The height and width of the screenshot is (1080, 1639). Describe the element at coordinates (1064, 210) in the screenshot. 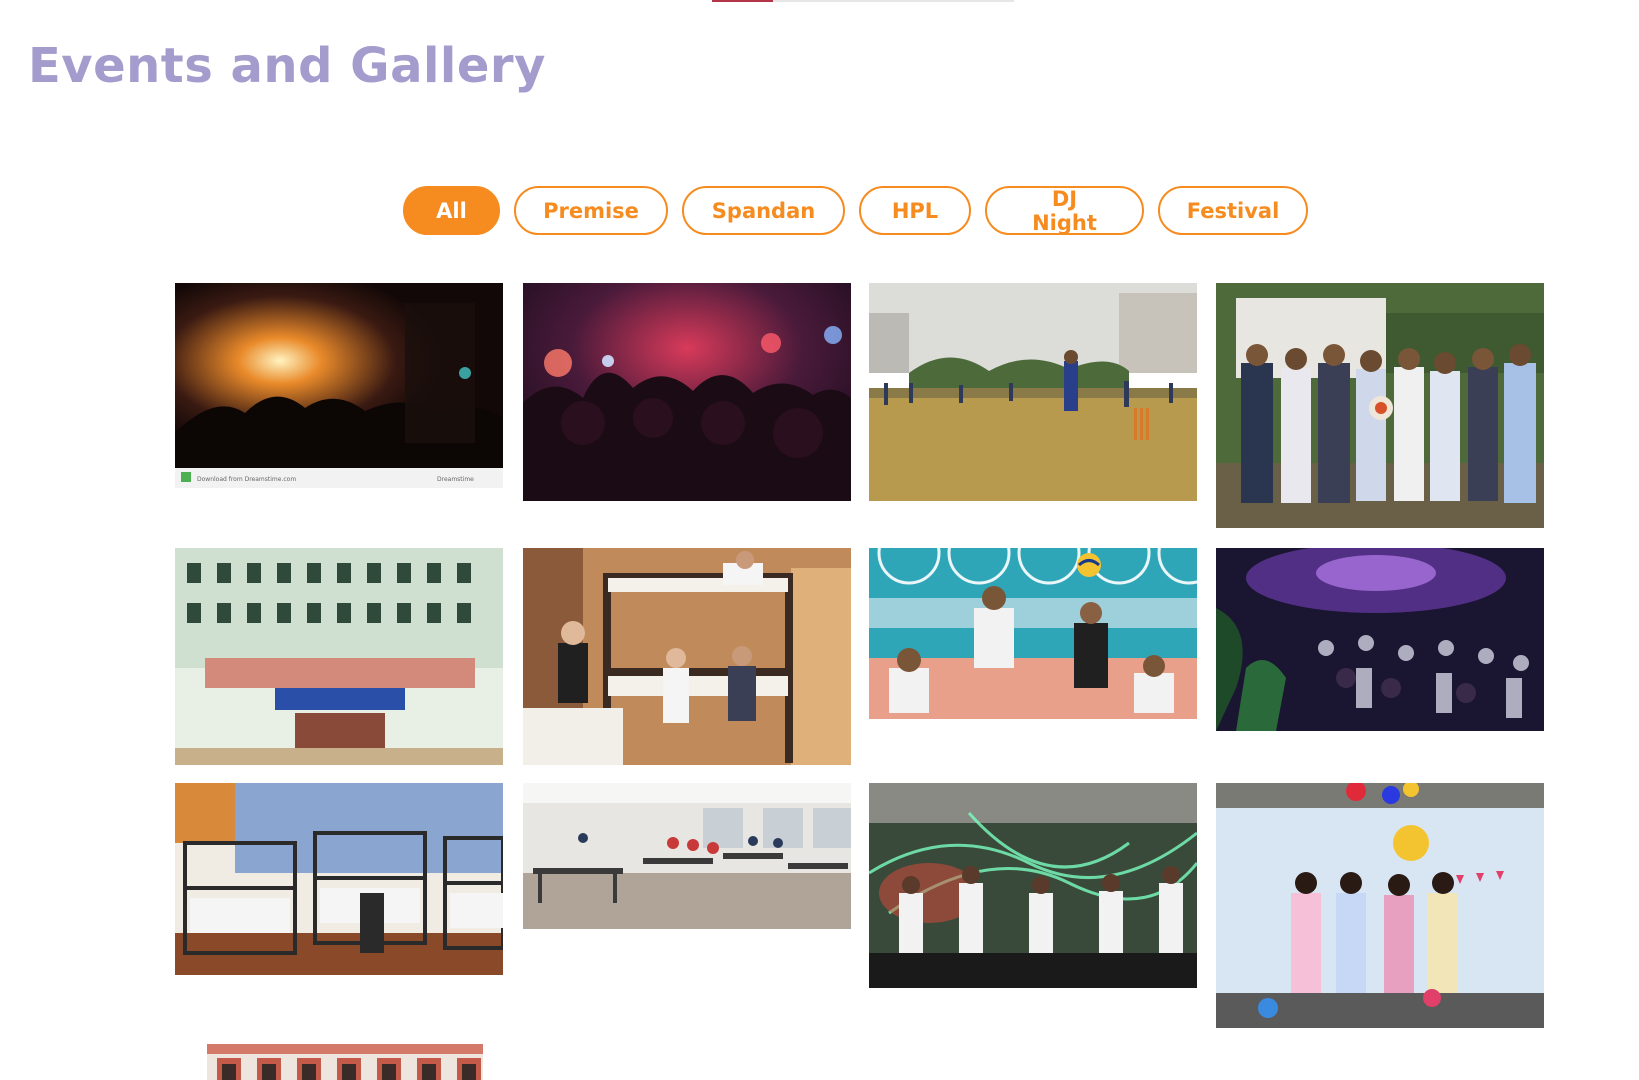

I see `filter-dj-night-button: DJ Night` at that location.